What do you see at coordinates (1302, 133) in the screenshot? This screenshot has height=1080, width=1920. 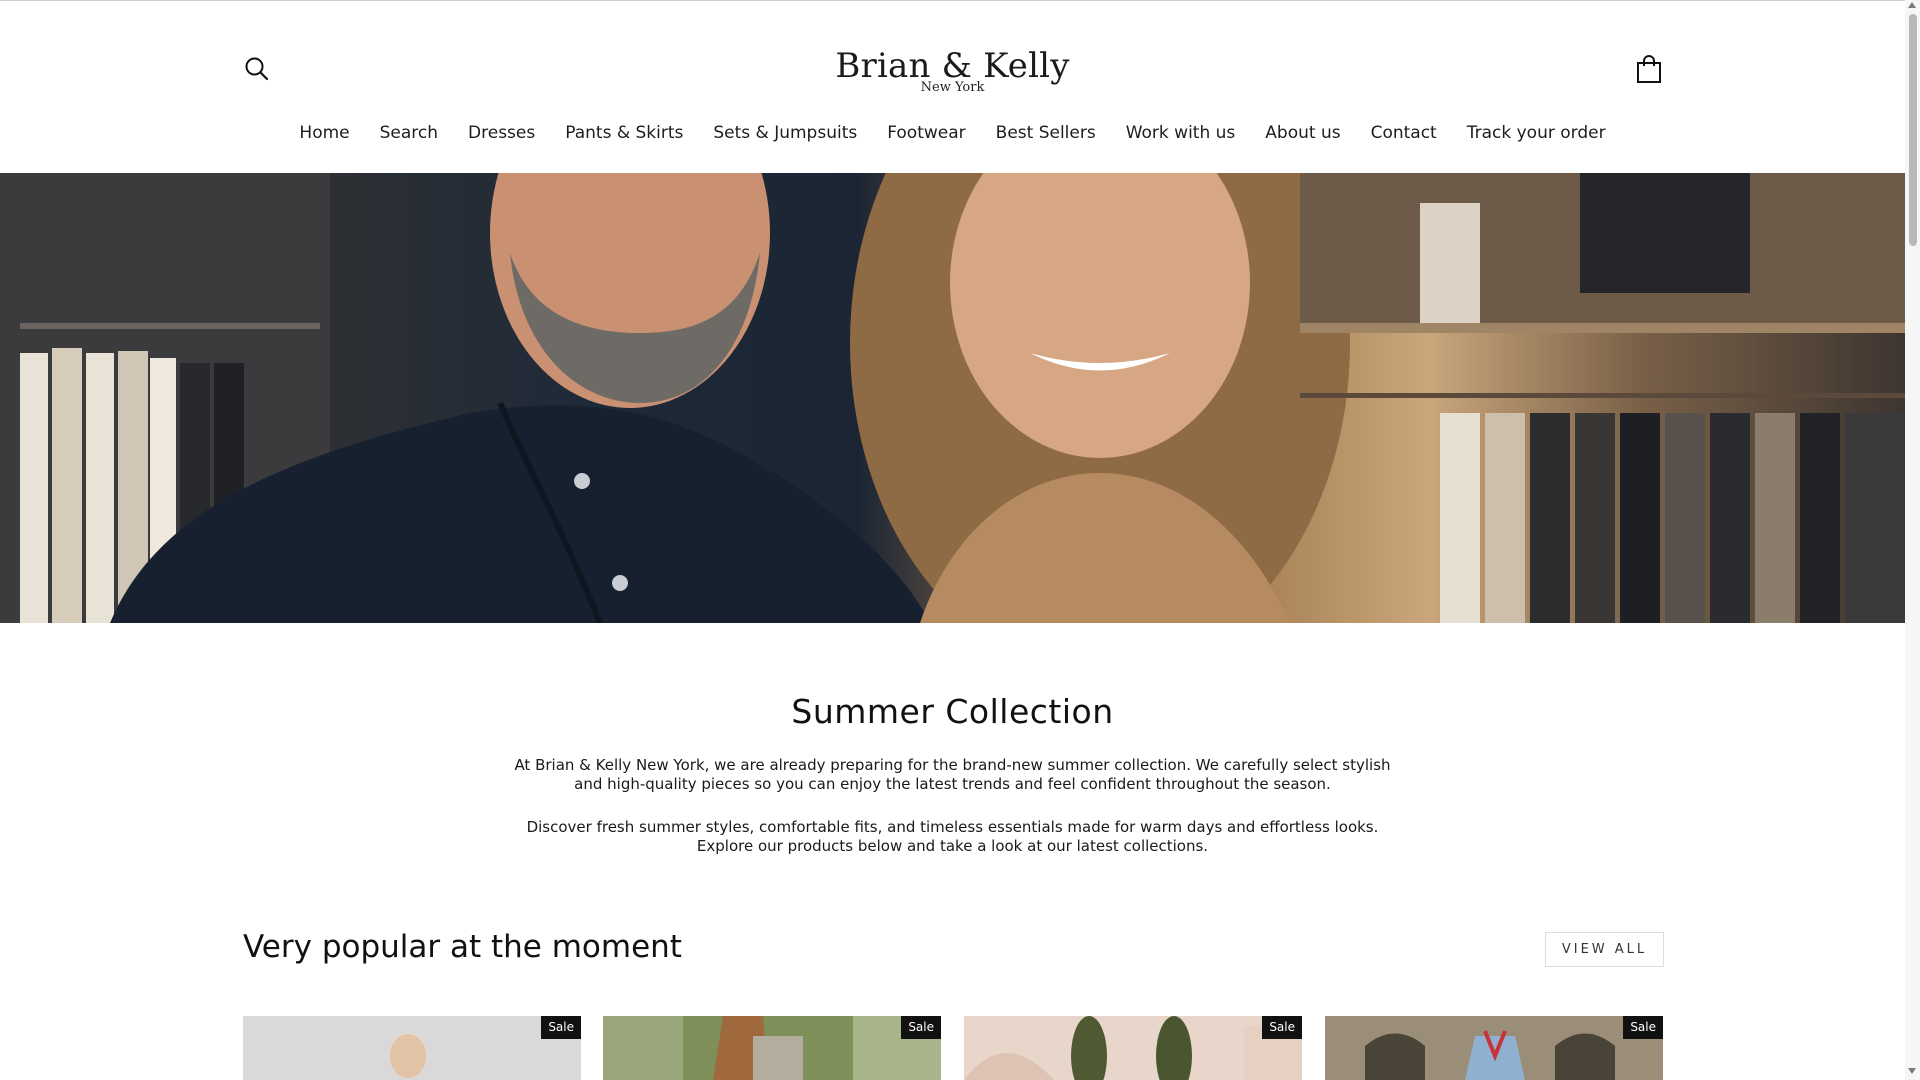 I see `nav-item-about-us: About us` at bounding box center [1302, 133].